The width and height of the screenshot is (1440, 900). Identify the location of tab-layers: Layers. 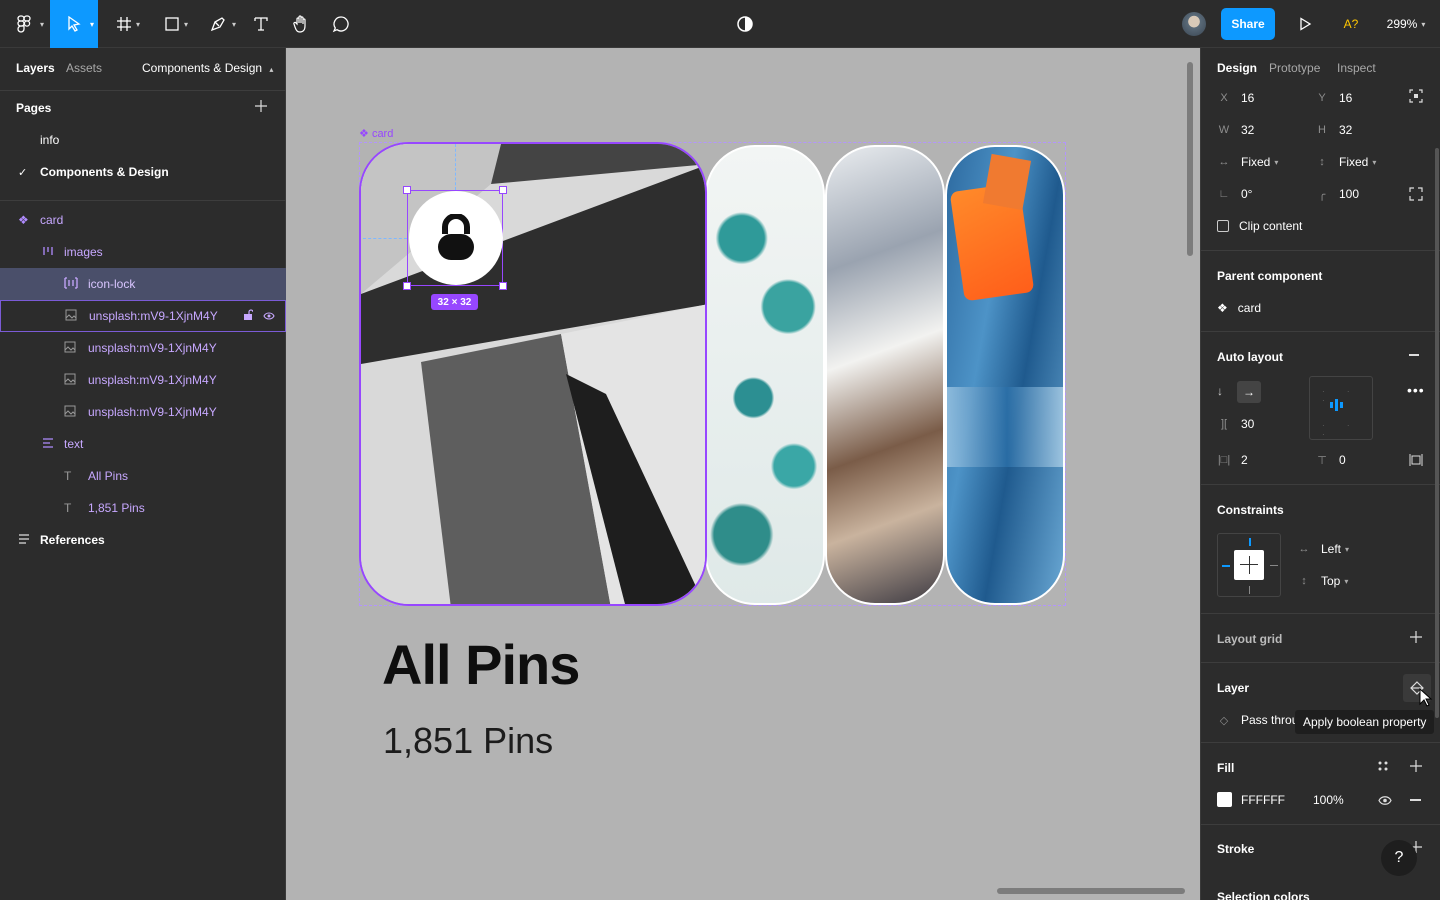
(35, 68).